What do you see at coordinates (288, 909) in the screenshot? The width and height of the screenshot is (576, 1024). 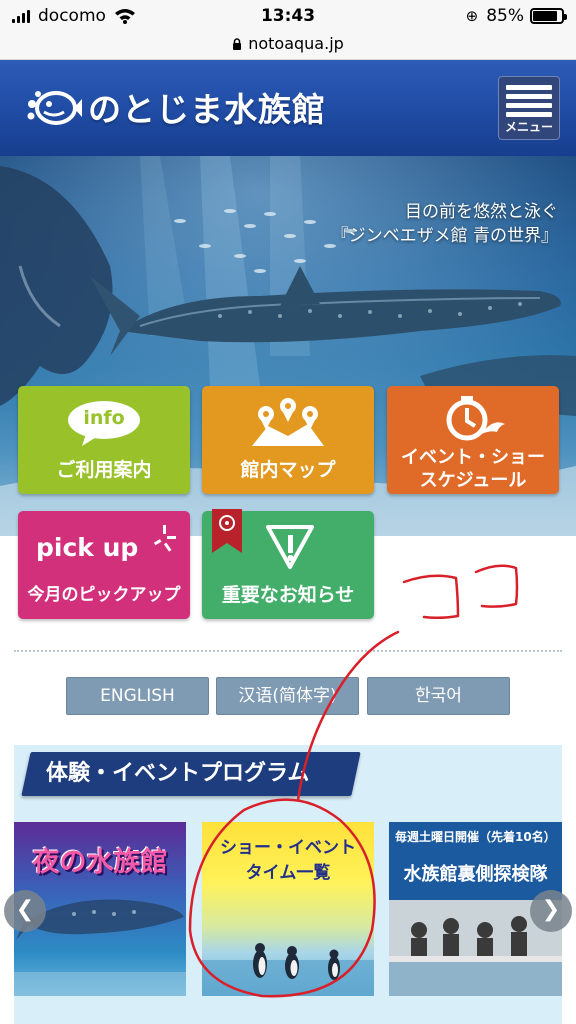 I see `card-show-timetable: ショー・イベント タイム一覧` at bounding box center [288, 909].